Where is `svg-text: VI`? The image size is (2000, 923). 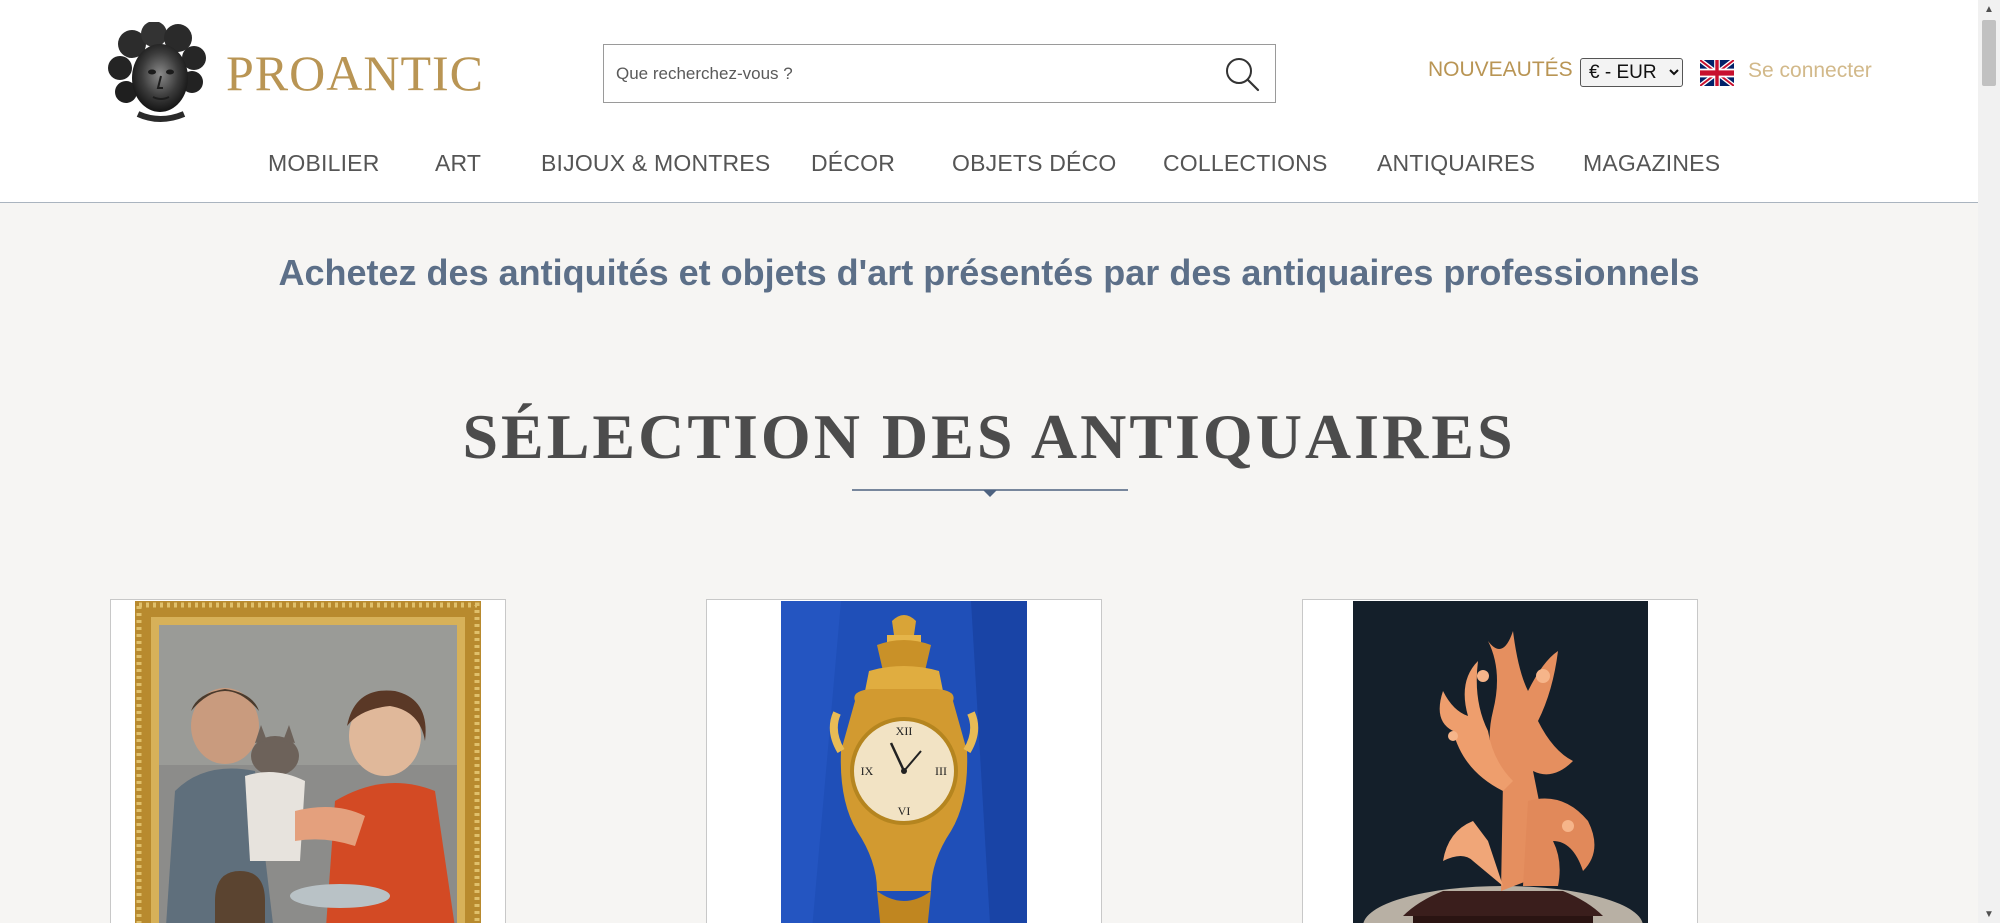 svg-text: VI is located at coordinates (904, 811).